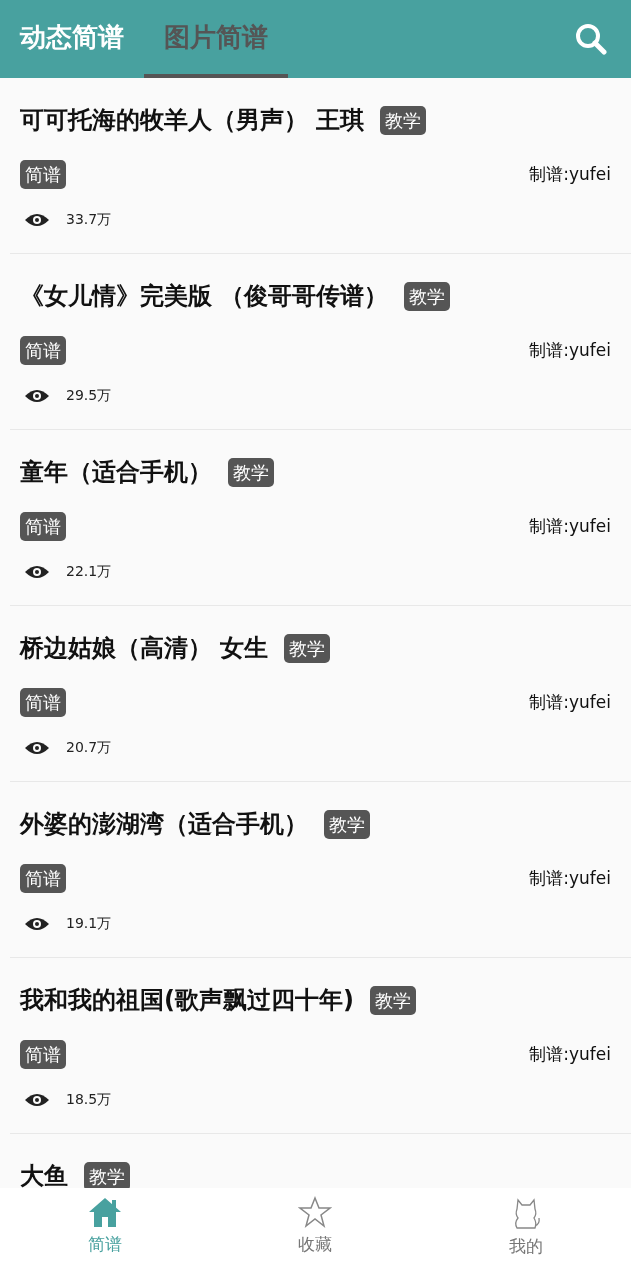  What do you see at coordinates (320, 342) in the screenshot?
I see `song-item: 《女儿情》完美版 （俊哥哥传谱） 教学 简谱 制谱:yufei 29.5万` at bounding box center [320, 342].